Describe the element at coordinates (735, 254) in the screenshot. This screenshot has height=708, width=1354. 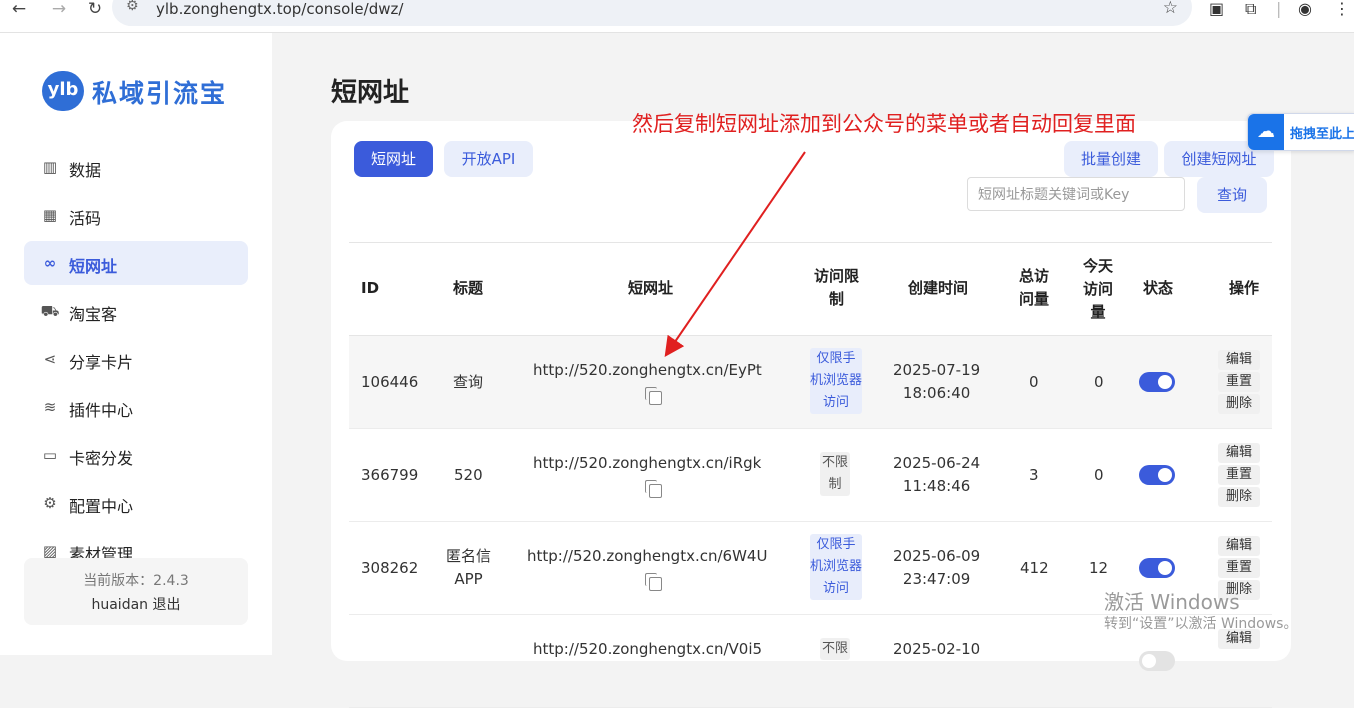
I see `annotation-arrow` at that location.